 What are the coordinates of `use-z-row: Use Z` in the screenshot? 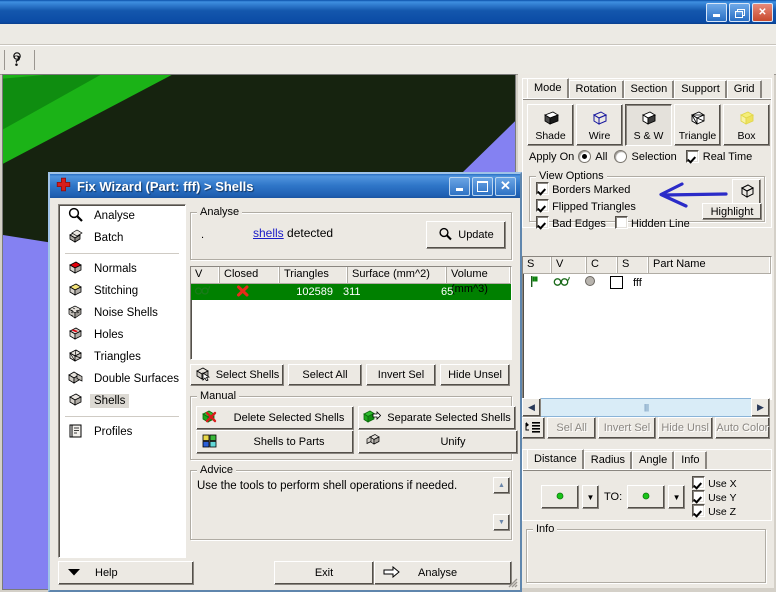 It's located at (714, 511).